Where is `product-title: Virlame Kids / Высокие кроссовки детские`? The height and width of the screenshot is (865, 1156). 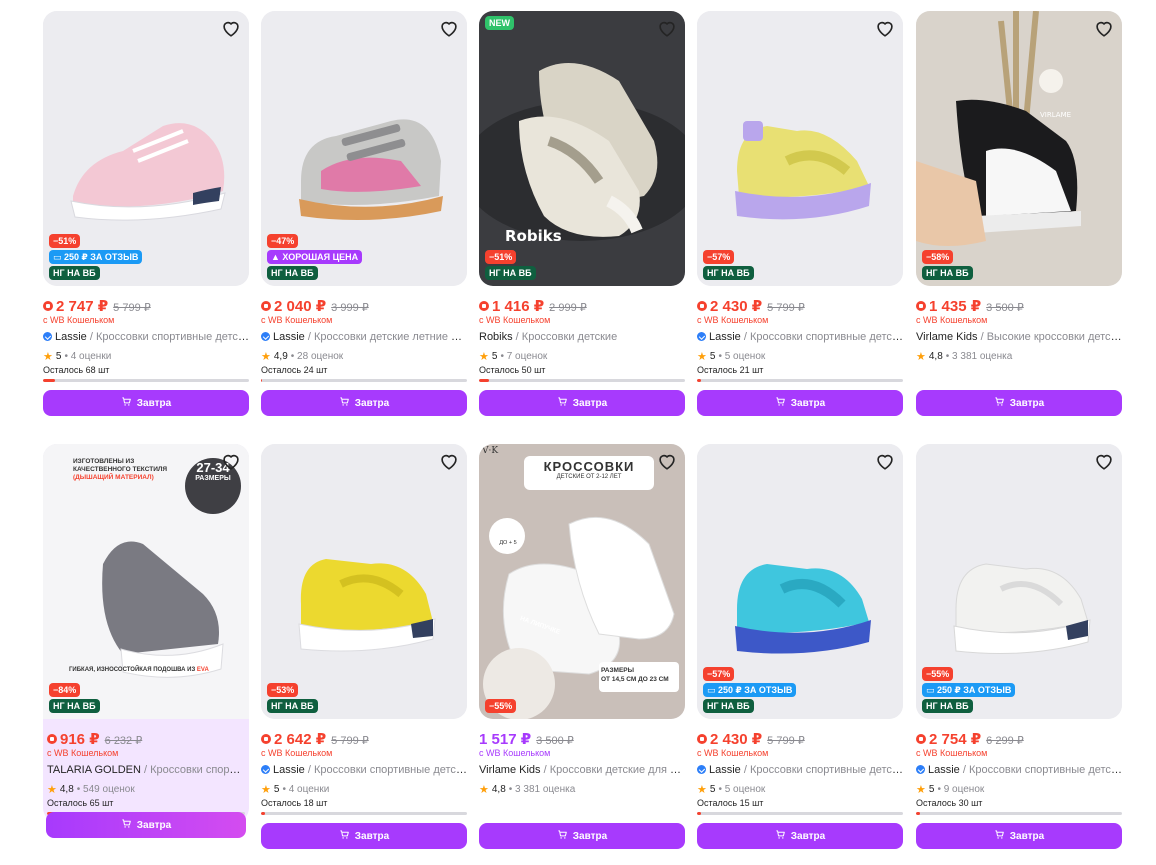 product-title: Virlame Kids / Высокие кроссовки детские is located at coordinates (1019, 338).